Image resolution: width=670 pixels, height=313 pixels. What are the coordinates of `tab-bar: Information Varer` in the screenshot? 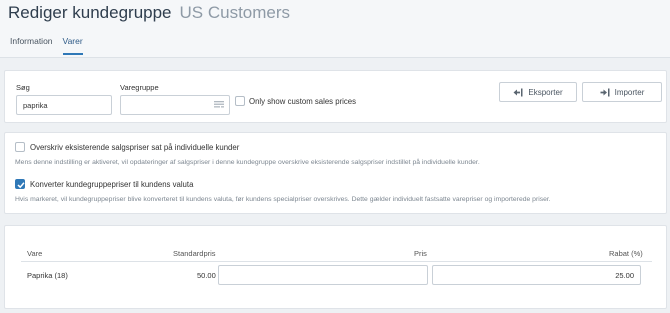 It's located at (51, 45).